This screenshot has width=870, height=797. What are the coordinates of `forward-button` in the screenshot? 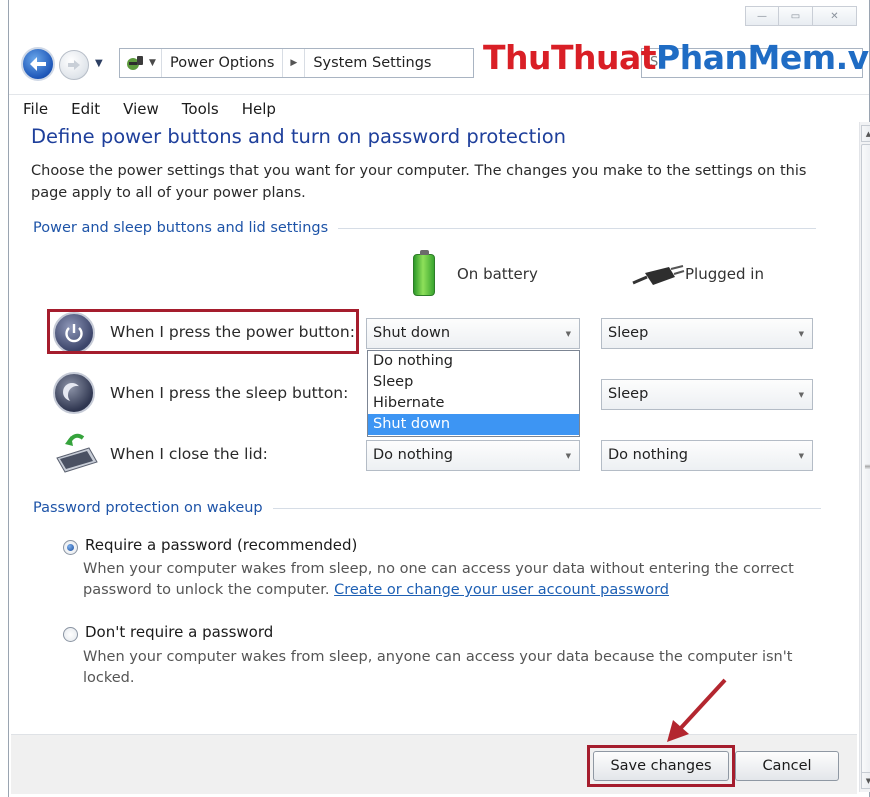 It's located at (74, 65).